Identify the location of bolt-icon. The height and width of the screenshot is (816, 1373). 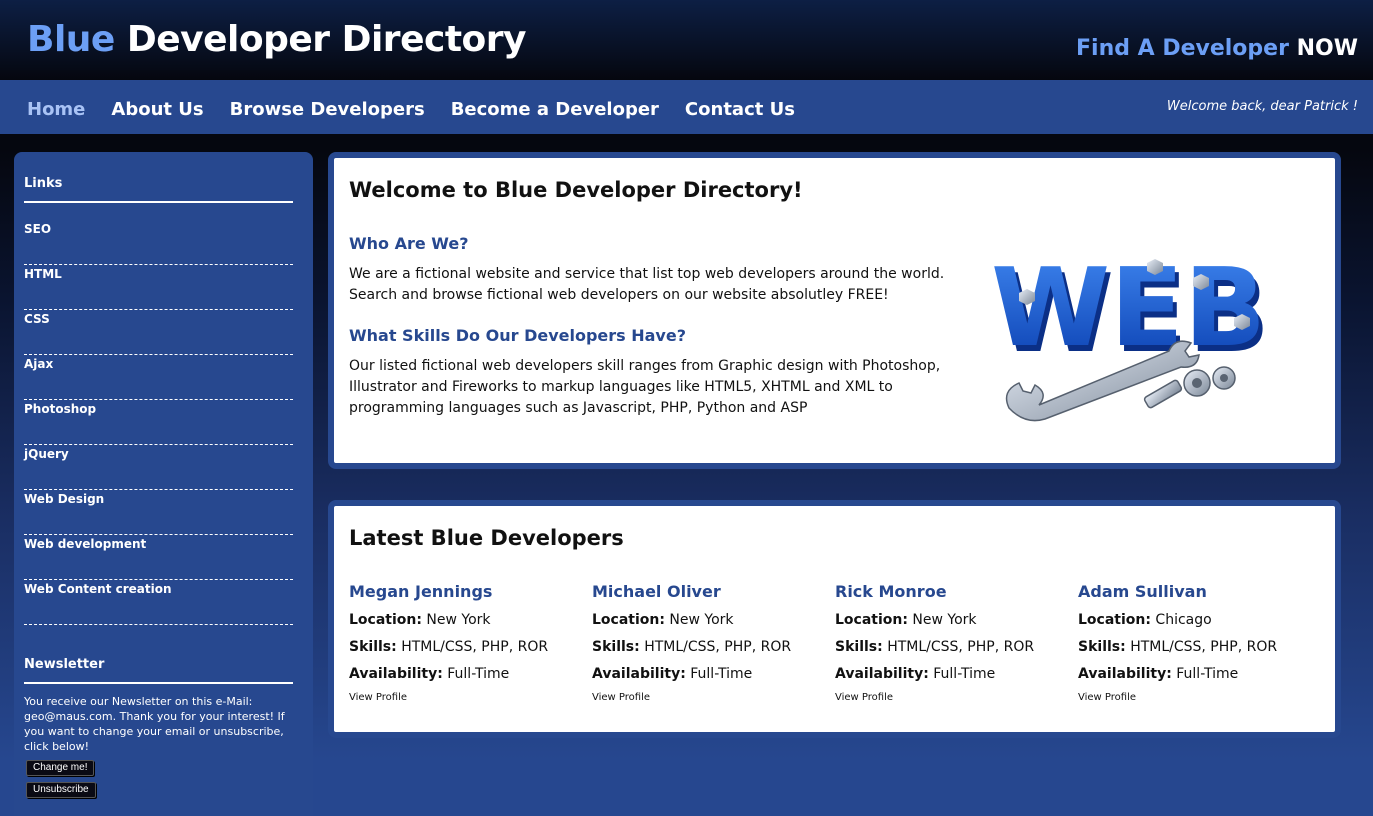
(1163, 394).